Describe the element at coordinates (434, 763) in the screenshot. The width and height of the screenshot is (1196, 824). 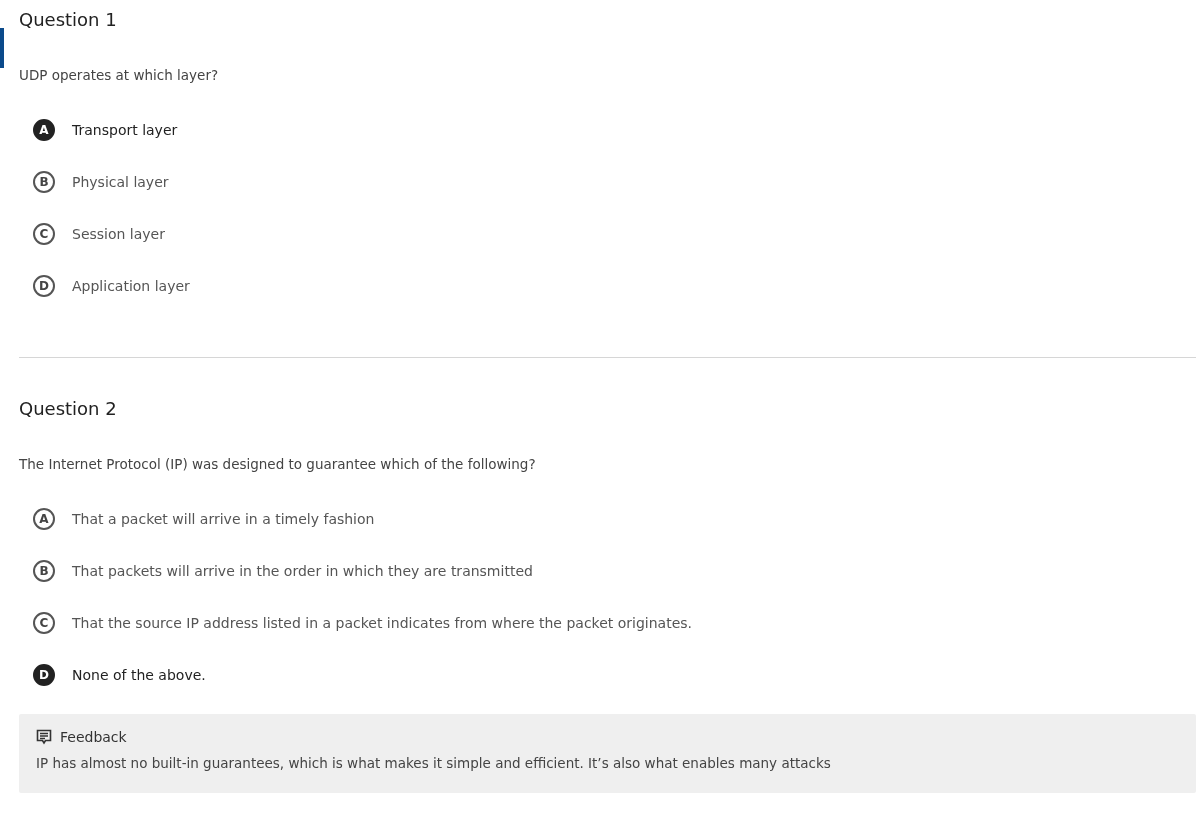
I see `feedback-text: IP has almost no built-in guarantees, which is what makes it simple and efficient. It’s also what enables many attacks` at that location.